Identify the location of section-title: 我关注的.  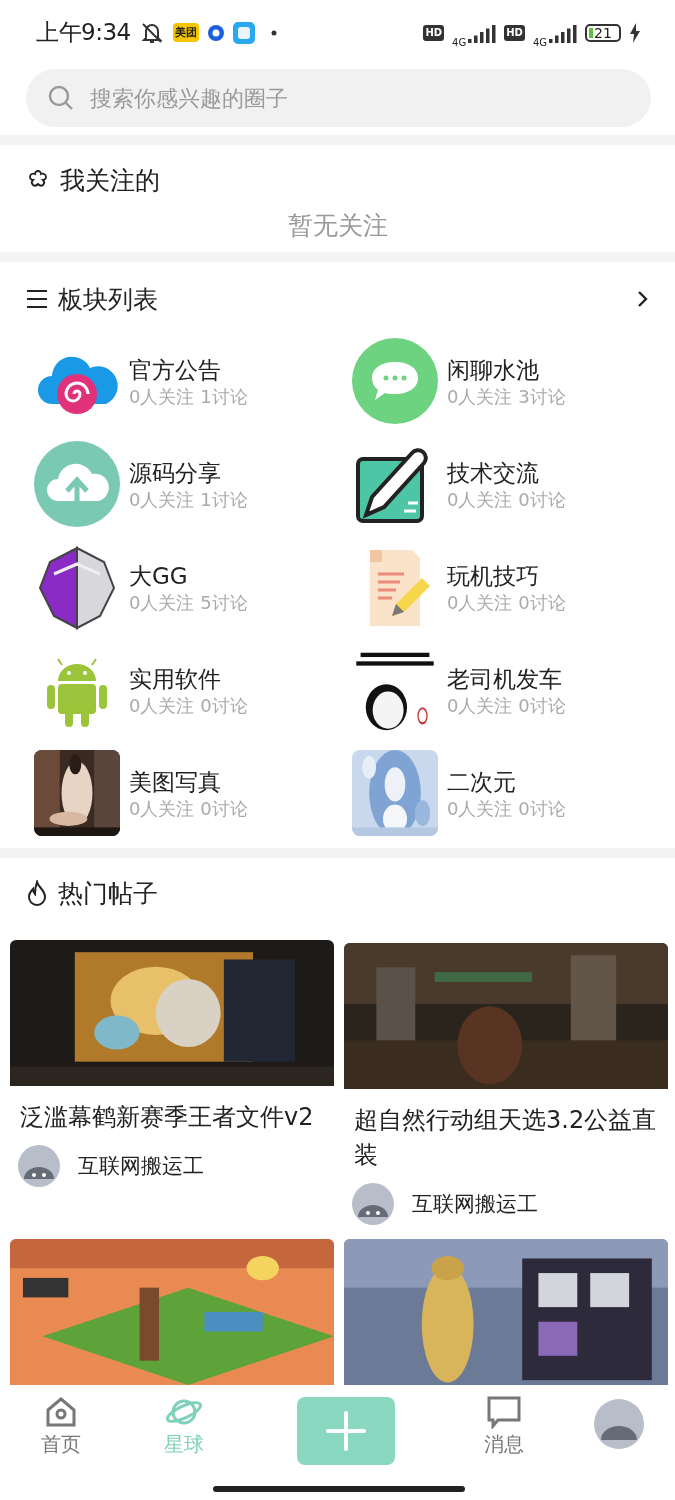
(110, 180).